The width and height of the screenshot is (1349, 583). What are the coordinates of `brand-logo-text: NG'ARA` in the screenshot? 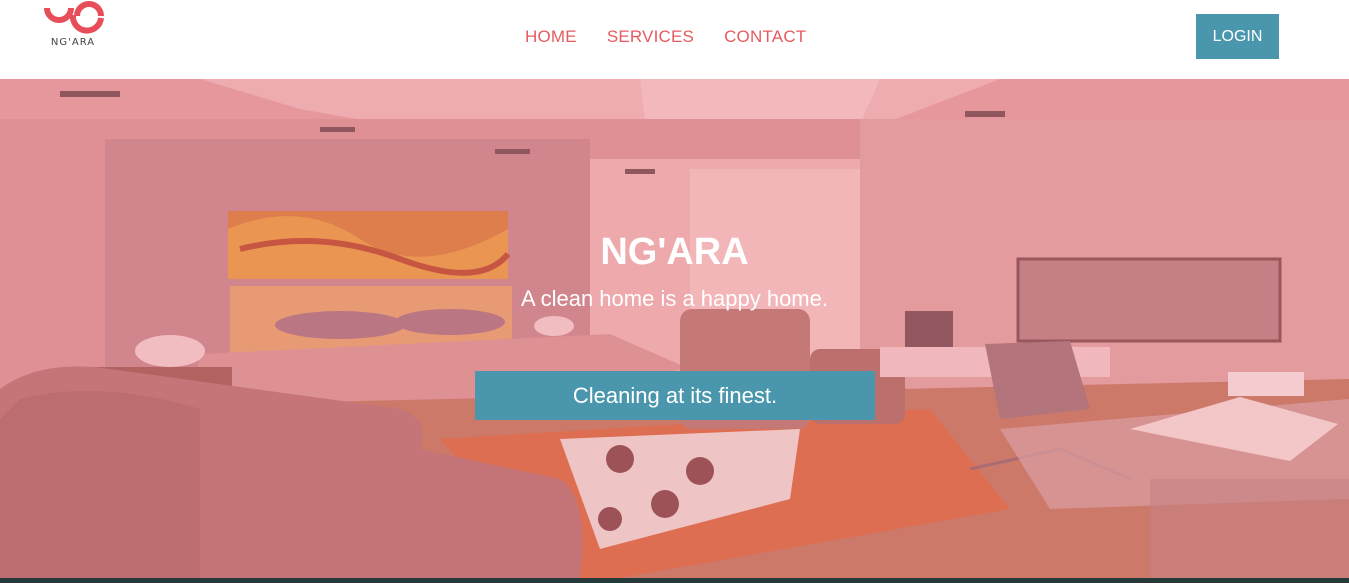 It's located at (73, 42).